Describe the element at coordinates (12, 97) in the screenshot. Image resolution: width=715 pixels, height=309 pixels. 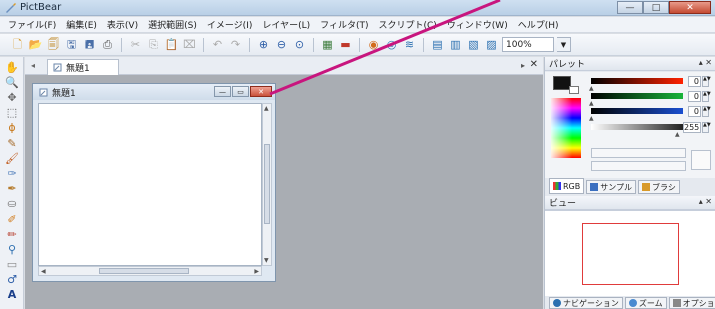
I see `move-tool-icon: ✥` at that location.